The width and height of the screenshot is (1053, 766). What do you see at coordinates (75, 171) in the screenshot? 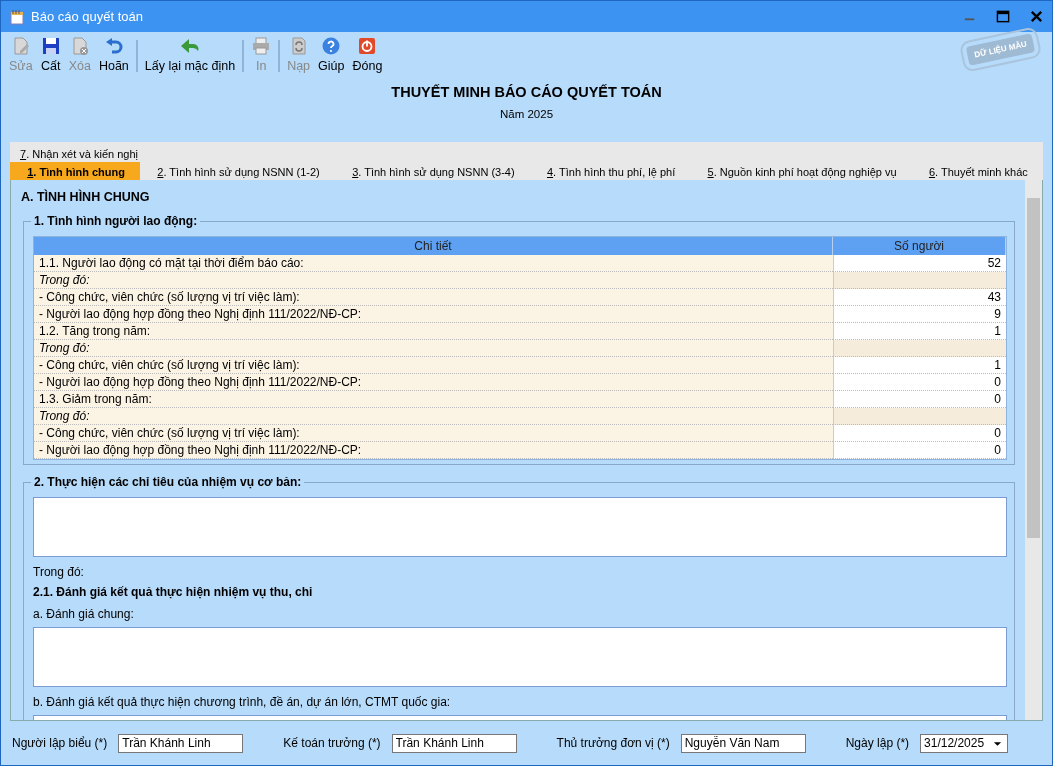
I see `tab: 1. Tình hình chung` at bounding box center [75, 171].